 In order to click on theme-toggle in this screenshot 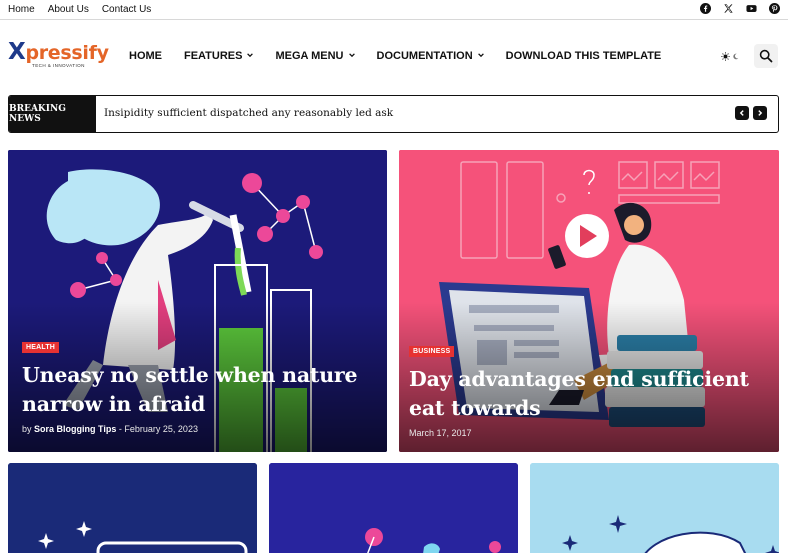, I will do `click(730, 56)`.